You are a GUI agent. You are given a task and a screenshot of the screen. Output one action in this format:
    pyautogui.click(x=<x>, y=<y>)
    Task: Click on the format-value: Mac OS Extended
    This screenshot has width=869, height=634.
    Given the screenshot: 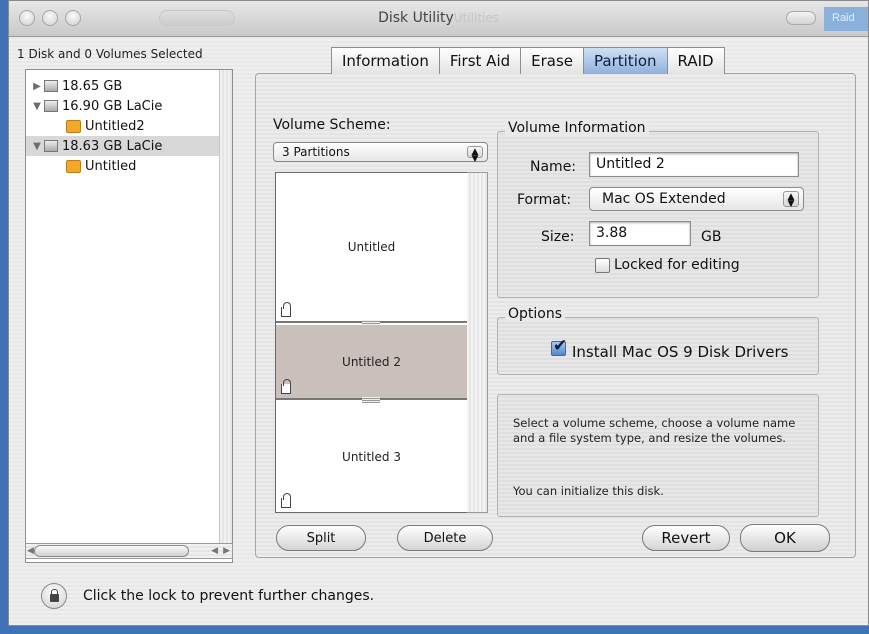 What is the action you would take?
    pyautogui.click(x=664, y=199)
    